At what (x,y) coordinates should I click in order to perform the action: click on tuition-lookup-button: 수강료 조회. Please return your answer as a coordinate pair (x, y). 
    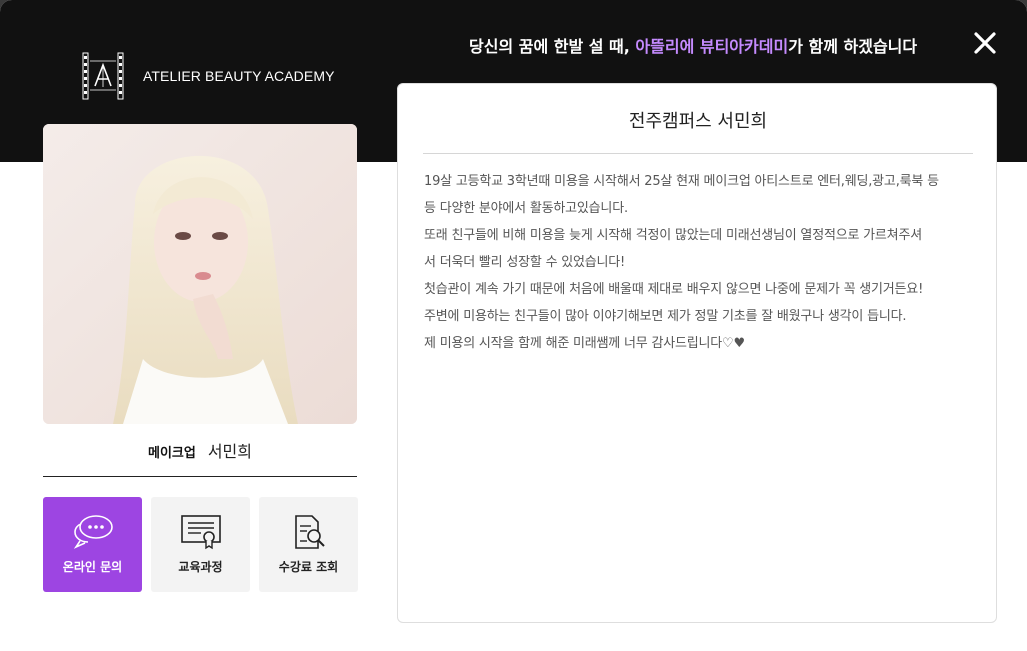
    Looking at the image, I should click on (308, 544).